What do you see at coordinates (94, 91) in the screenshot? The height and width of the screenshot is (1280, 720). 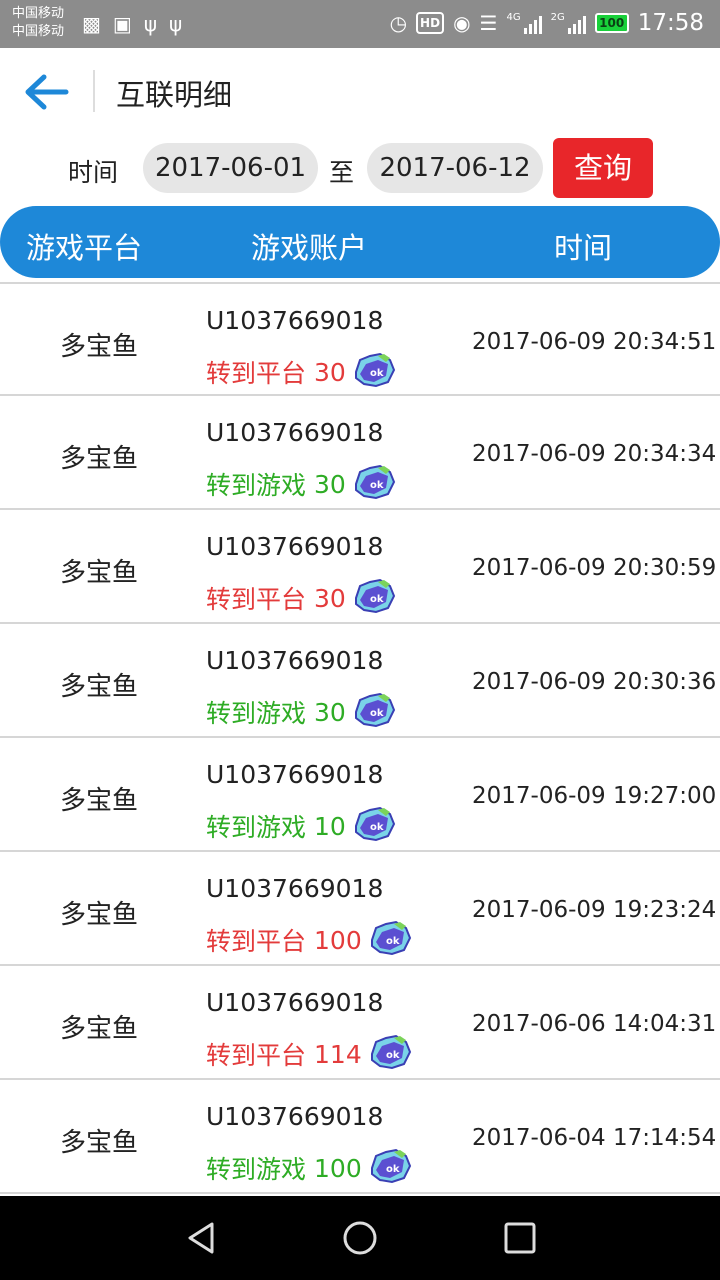 I see `title-divider` at bounding box center [94, 91].